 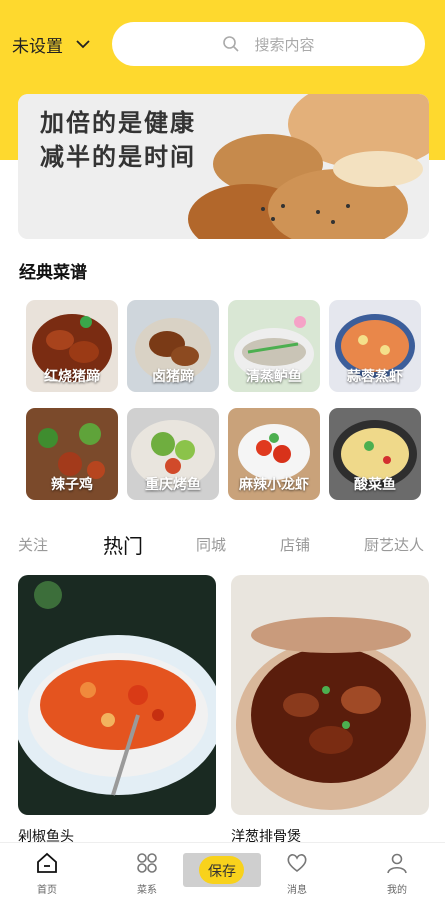 What do you see at coordinates (72, 485) in the screenshot?
I see `recipe-label: 辣子鸡` at bounding box center [72, 485].